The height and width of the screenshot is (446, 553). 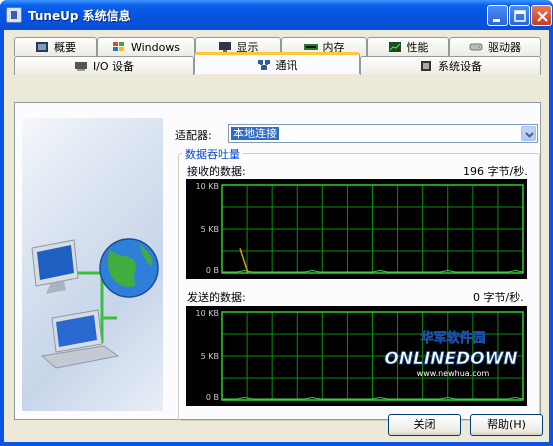 I want to click on summary-icon, so click(x=42, y=47).